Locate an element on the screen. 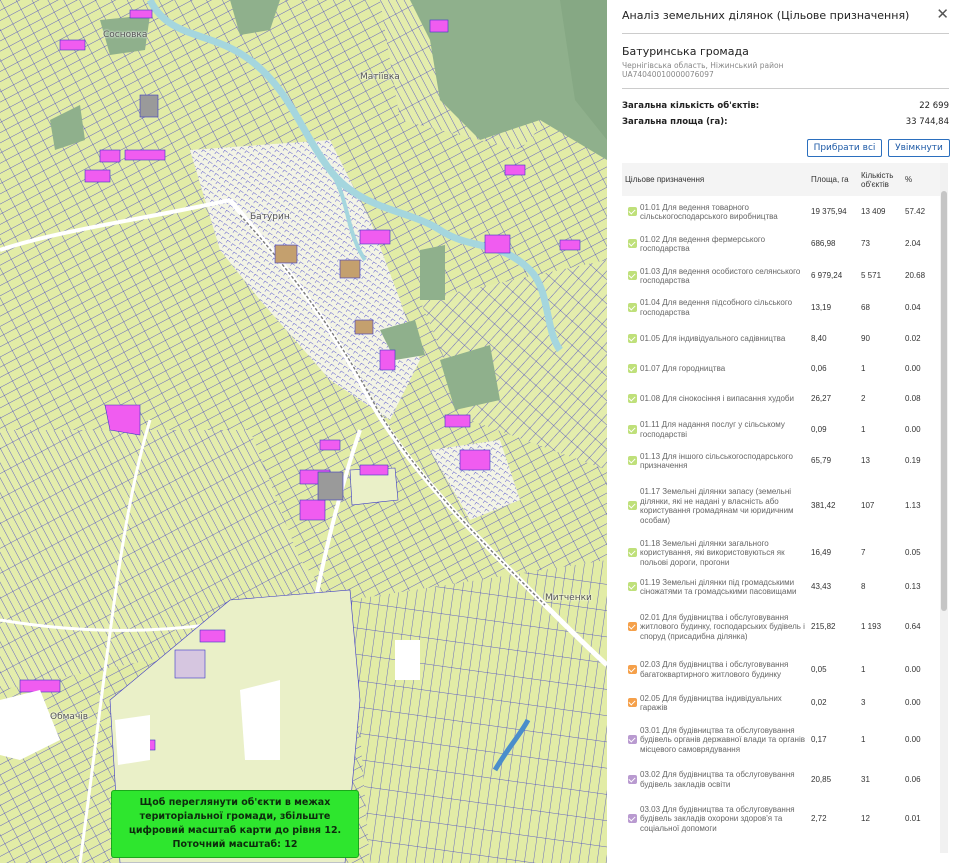  area-cell: 0,05 is located at coordinates (819, 669).